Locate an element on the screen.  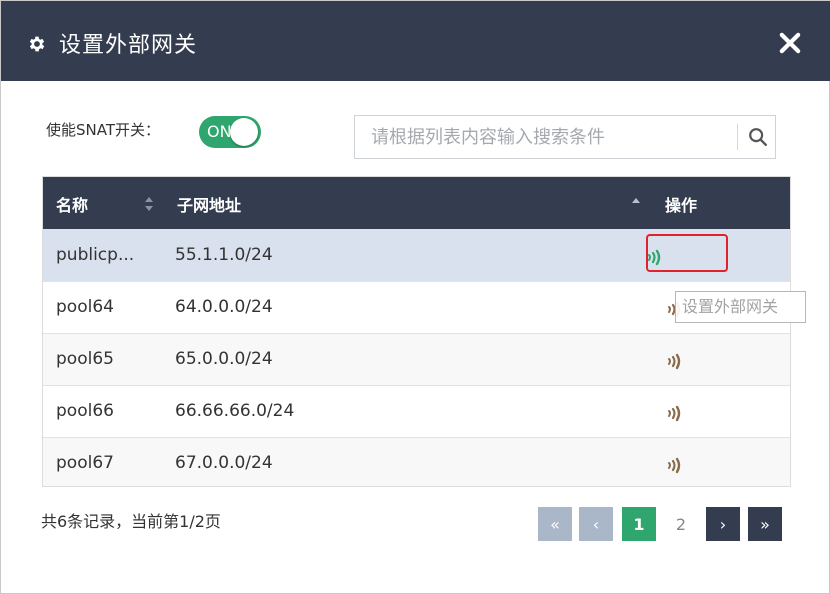
action-highlight-box is located at coordinates (687, 253).